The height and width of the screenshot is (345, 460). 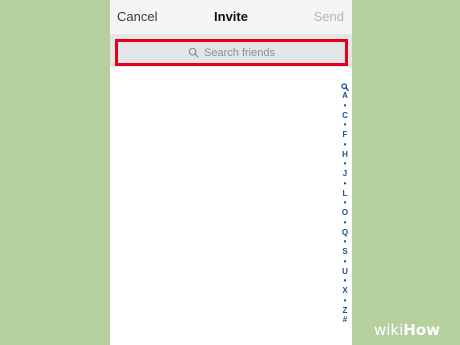 I want to click on index-letter: C, so click(x=345, y=116).